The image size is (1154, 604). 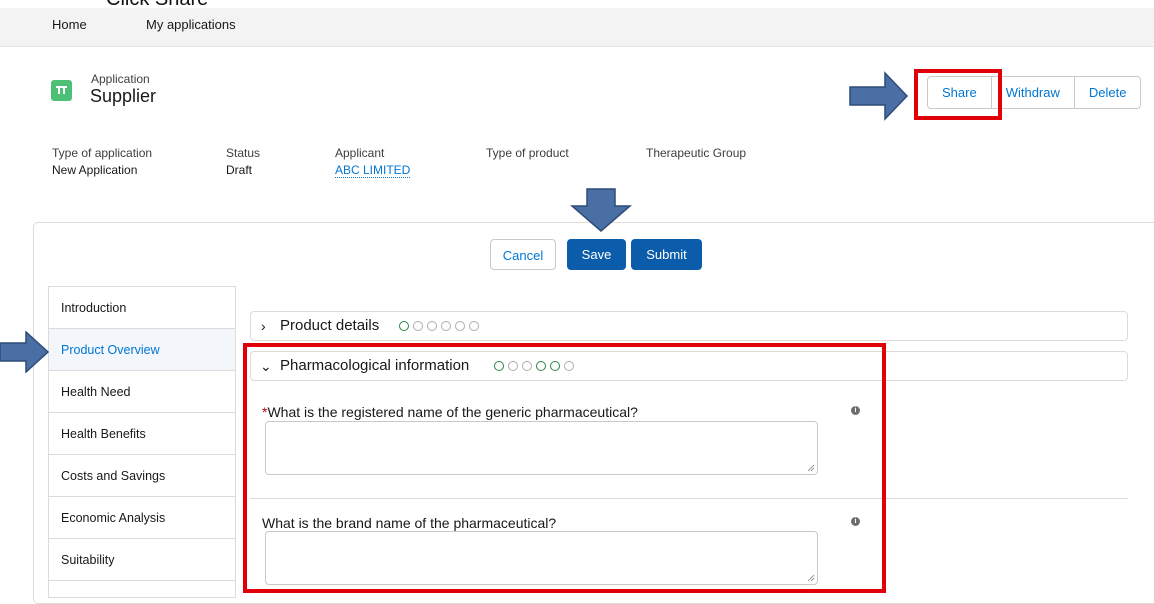 I want to click on top-nav-bar: Home My applications, so click(x=577, y=27).